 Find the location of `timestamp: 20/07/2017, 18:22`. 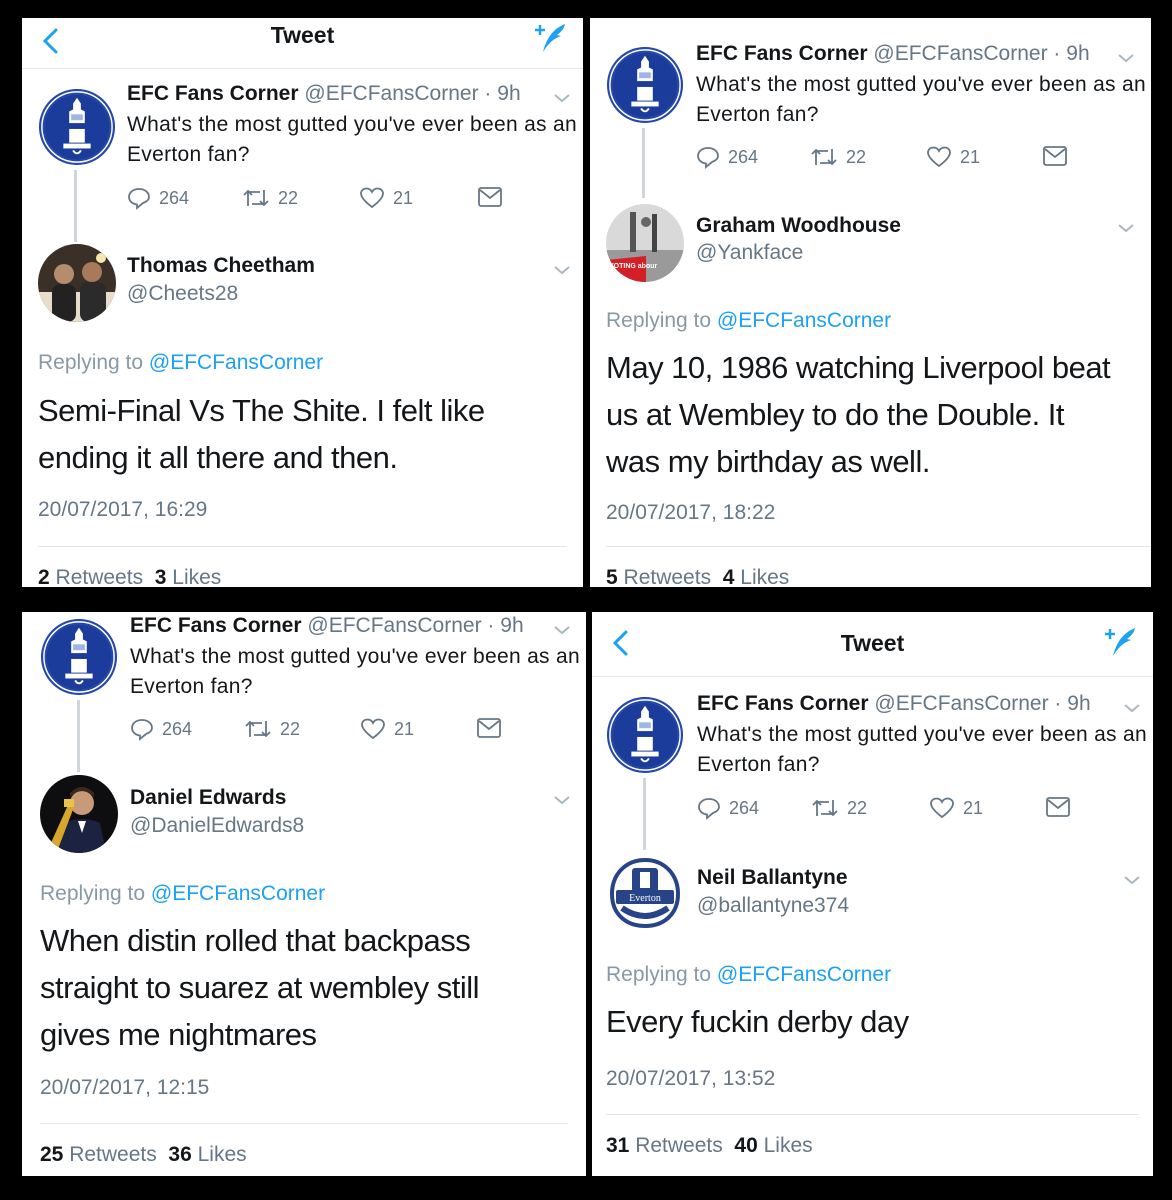

timestamp: 20/07/2017, 18:22 is located at coordinates (691, 512).